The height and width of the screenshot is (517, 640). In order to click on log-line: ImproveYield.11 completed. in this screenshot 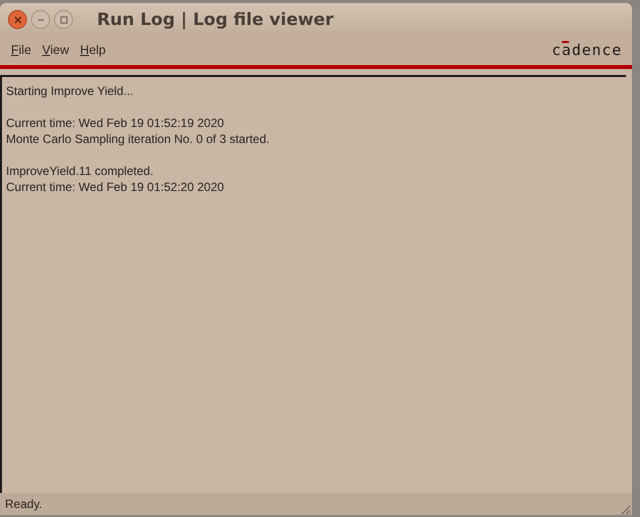, I will do `click(80, 171)`.